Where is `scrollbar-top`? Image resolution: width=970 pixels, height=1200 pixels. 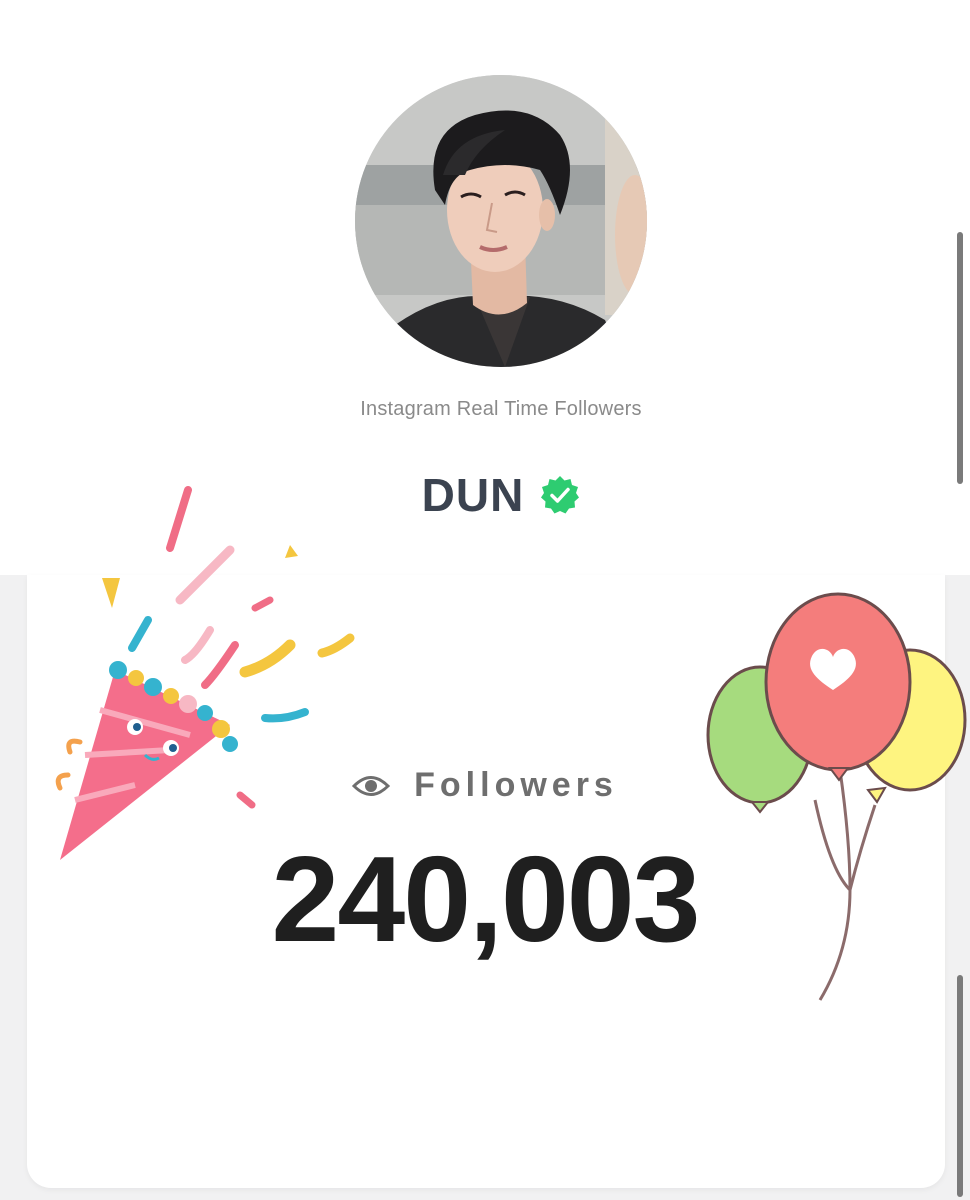
scrollbar-top is located at coordinates (960, 358).